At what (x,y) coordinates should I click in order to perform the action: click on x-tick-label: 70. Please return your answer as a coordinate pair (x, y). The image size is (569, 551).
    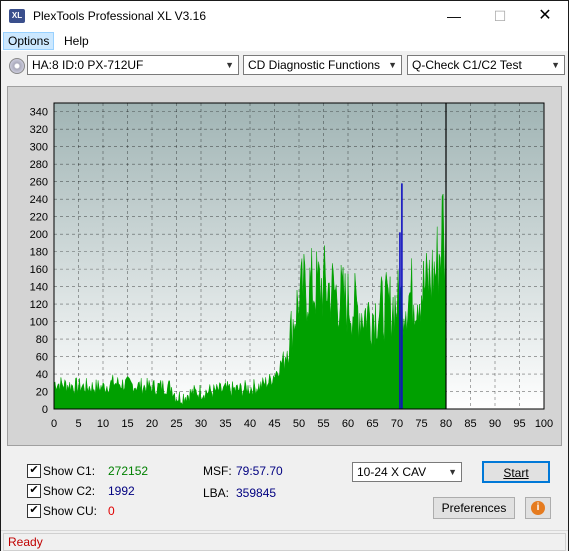
    Looking at the image, I should click on (397, 424).